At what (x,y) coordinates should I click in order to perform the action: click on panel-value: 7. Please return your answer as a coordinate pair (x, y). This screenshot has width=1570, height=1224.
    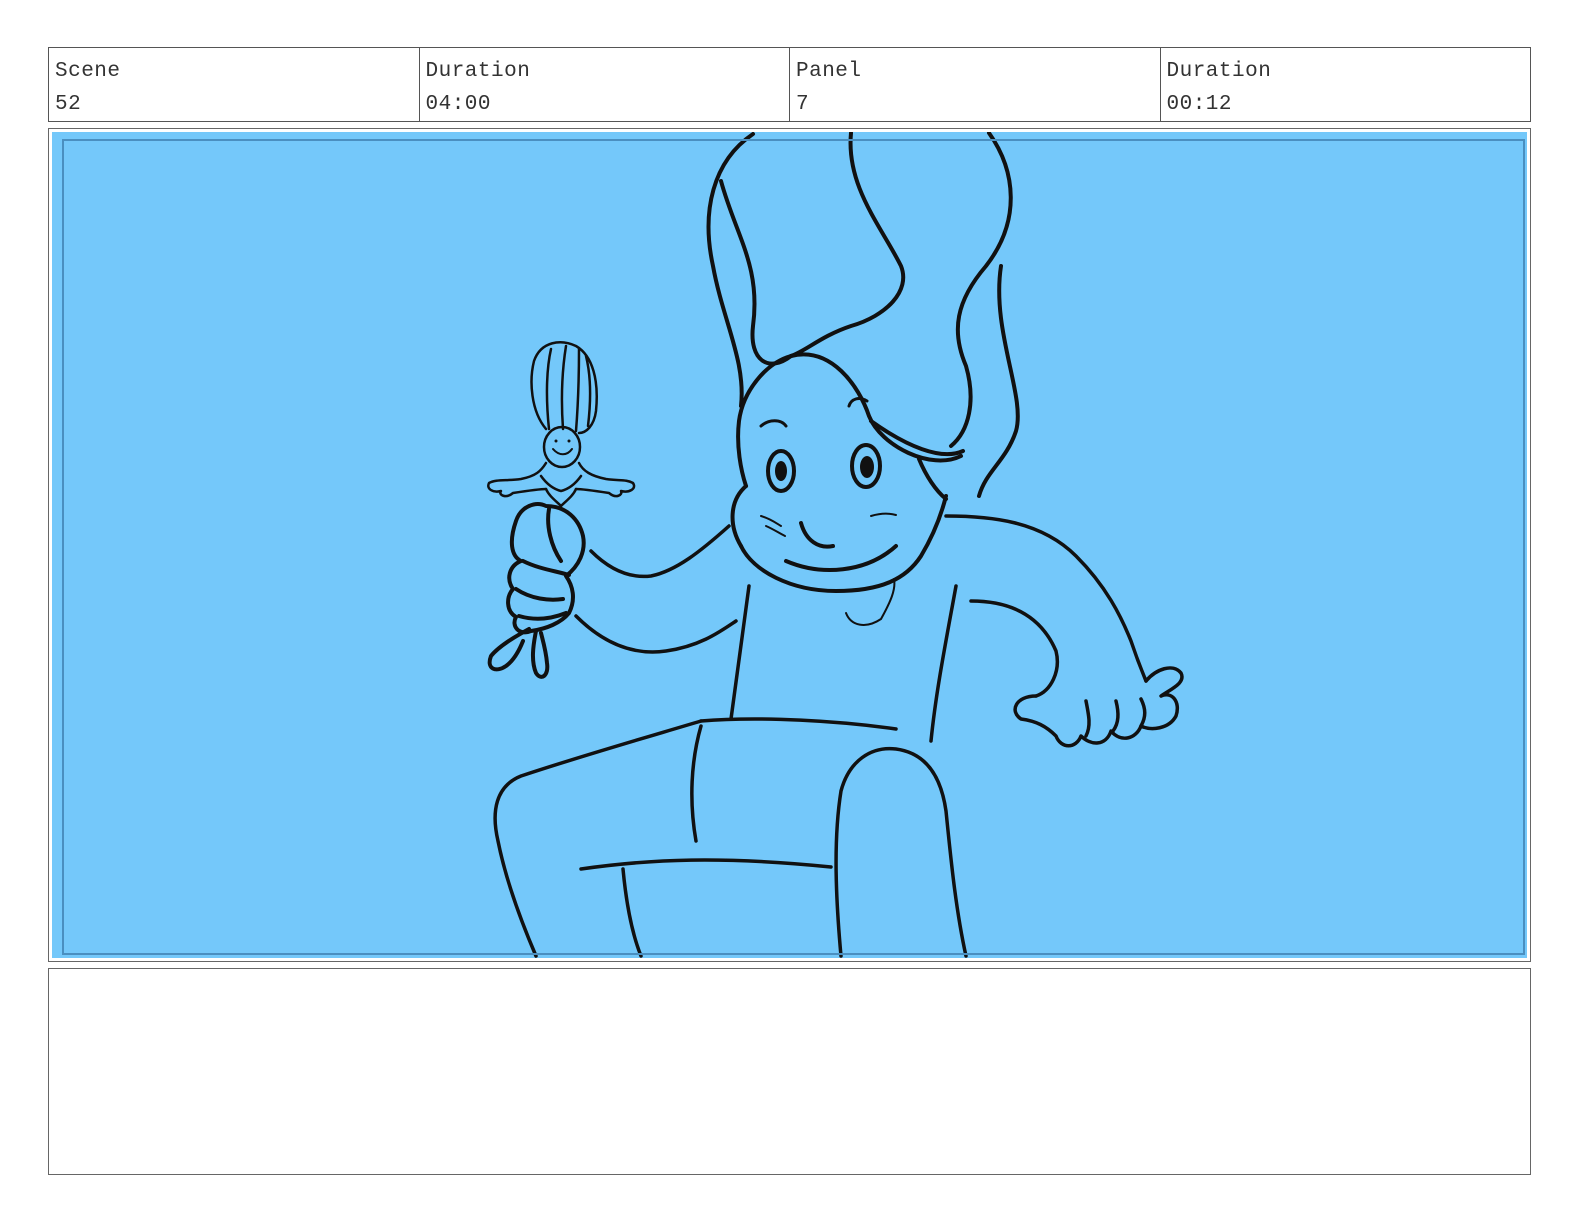
    Looking at the image, I should click on (975, 104).